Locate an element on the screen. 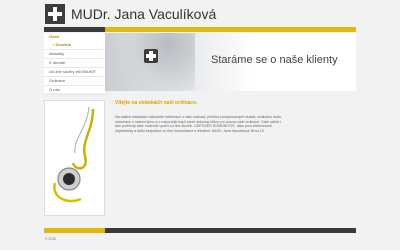 The width and height of the screenshot is (400, 250). hero-banner: Staráme se o naše klienty is located at coordinates (230, 62).